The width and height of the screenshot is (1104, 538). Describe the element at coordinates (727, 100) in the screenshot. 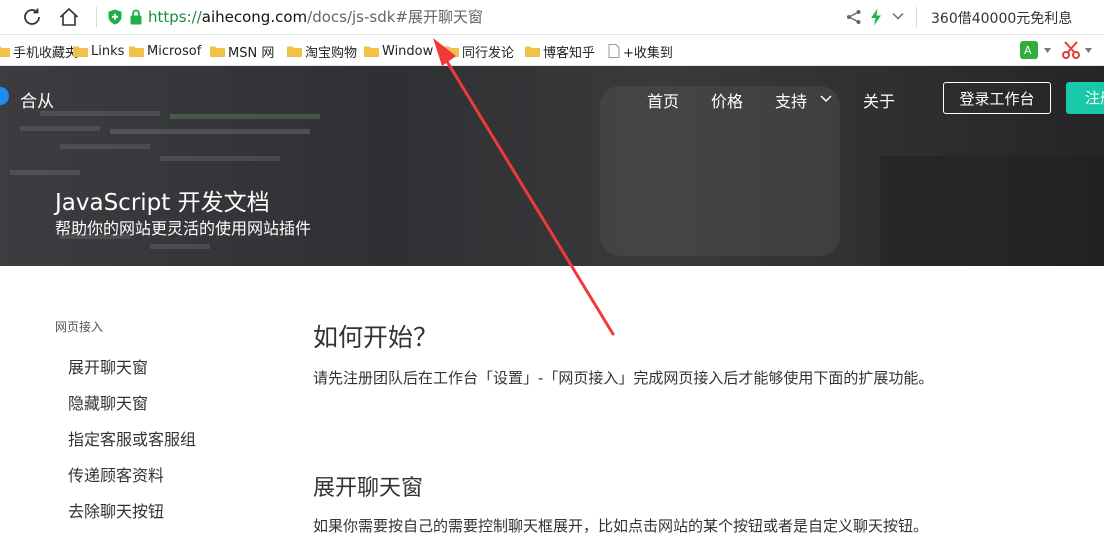

I see `nav-pricing: 价格` at that location.